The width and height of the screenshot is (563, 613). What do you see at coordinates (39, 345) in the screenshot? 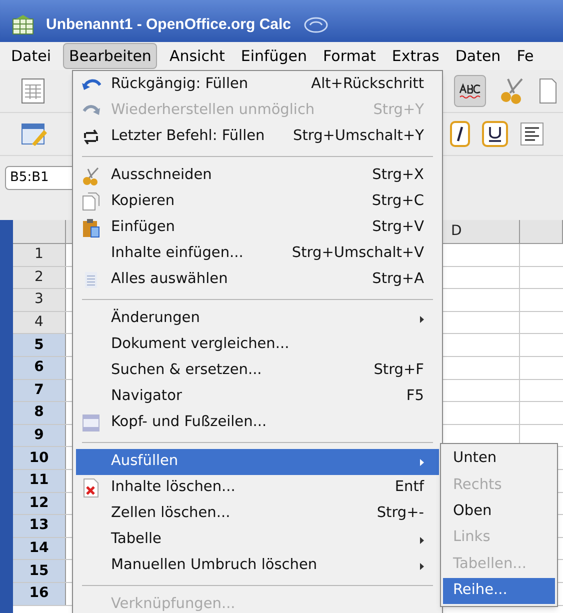
I see `row-header: 5` at bounding box center [39, 345].